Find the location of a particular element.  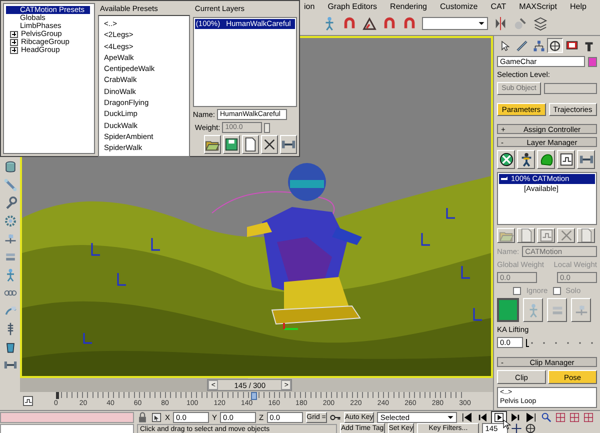

play-icon is located at coordinates (499, 417).